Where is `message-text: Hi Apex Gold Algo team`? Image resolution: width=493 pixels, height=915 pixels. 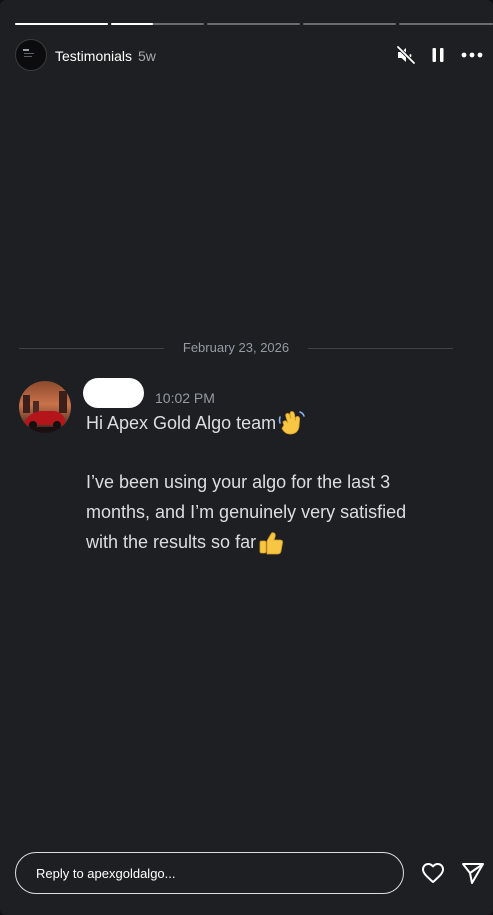 message-text: Hi Apex Gold Algo team is located at coordinates (181, 423).